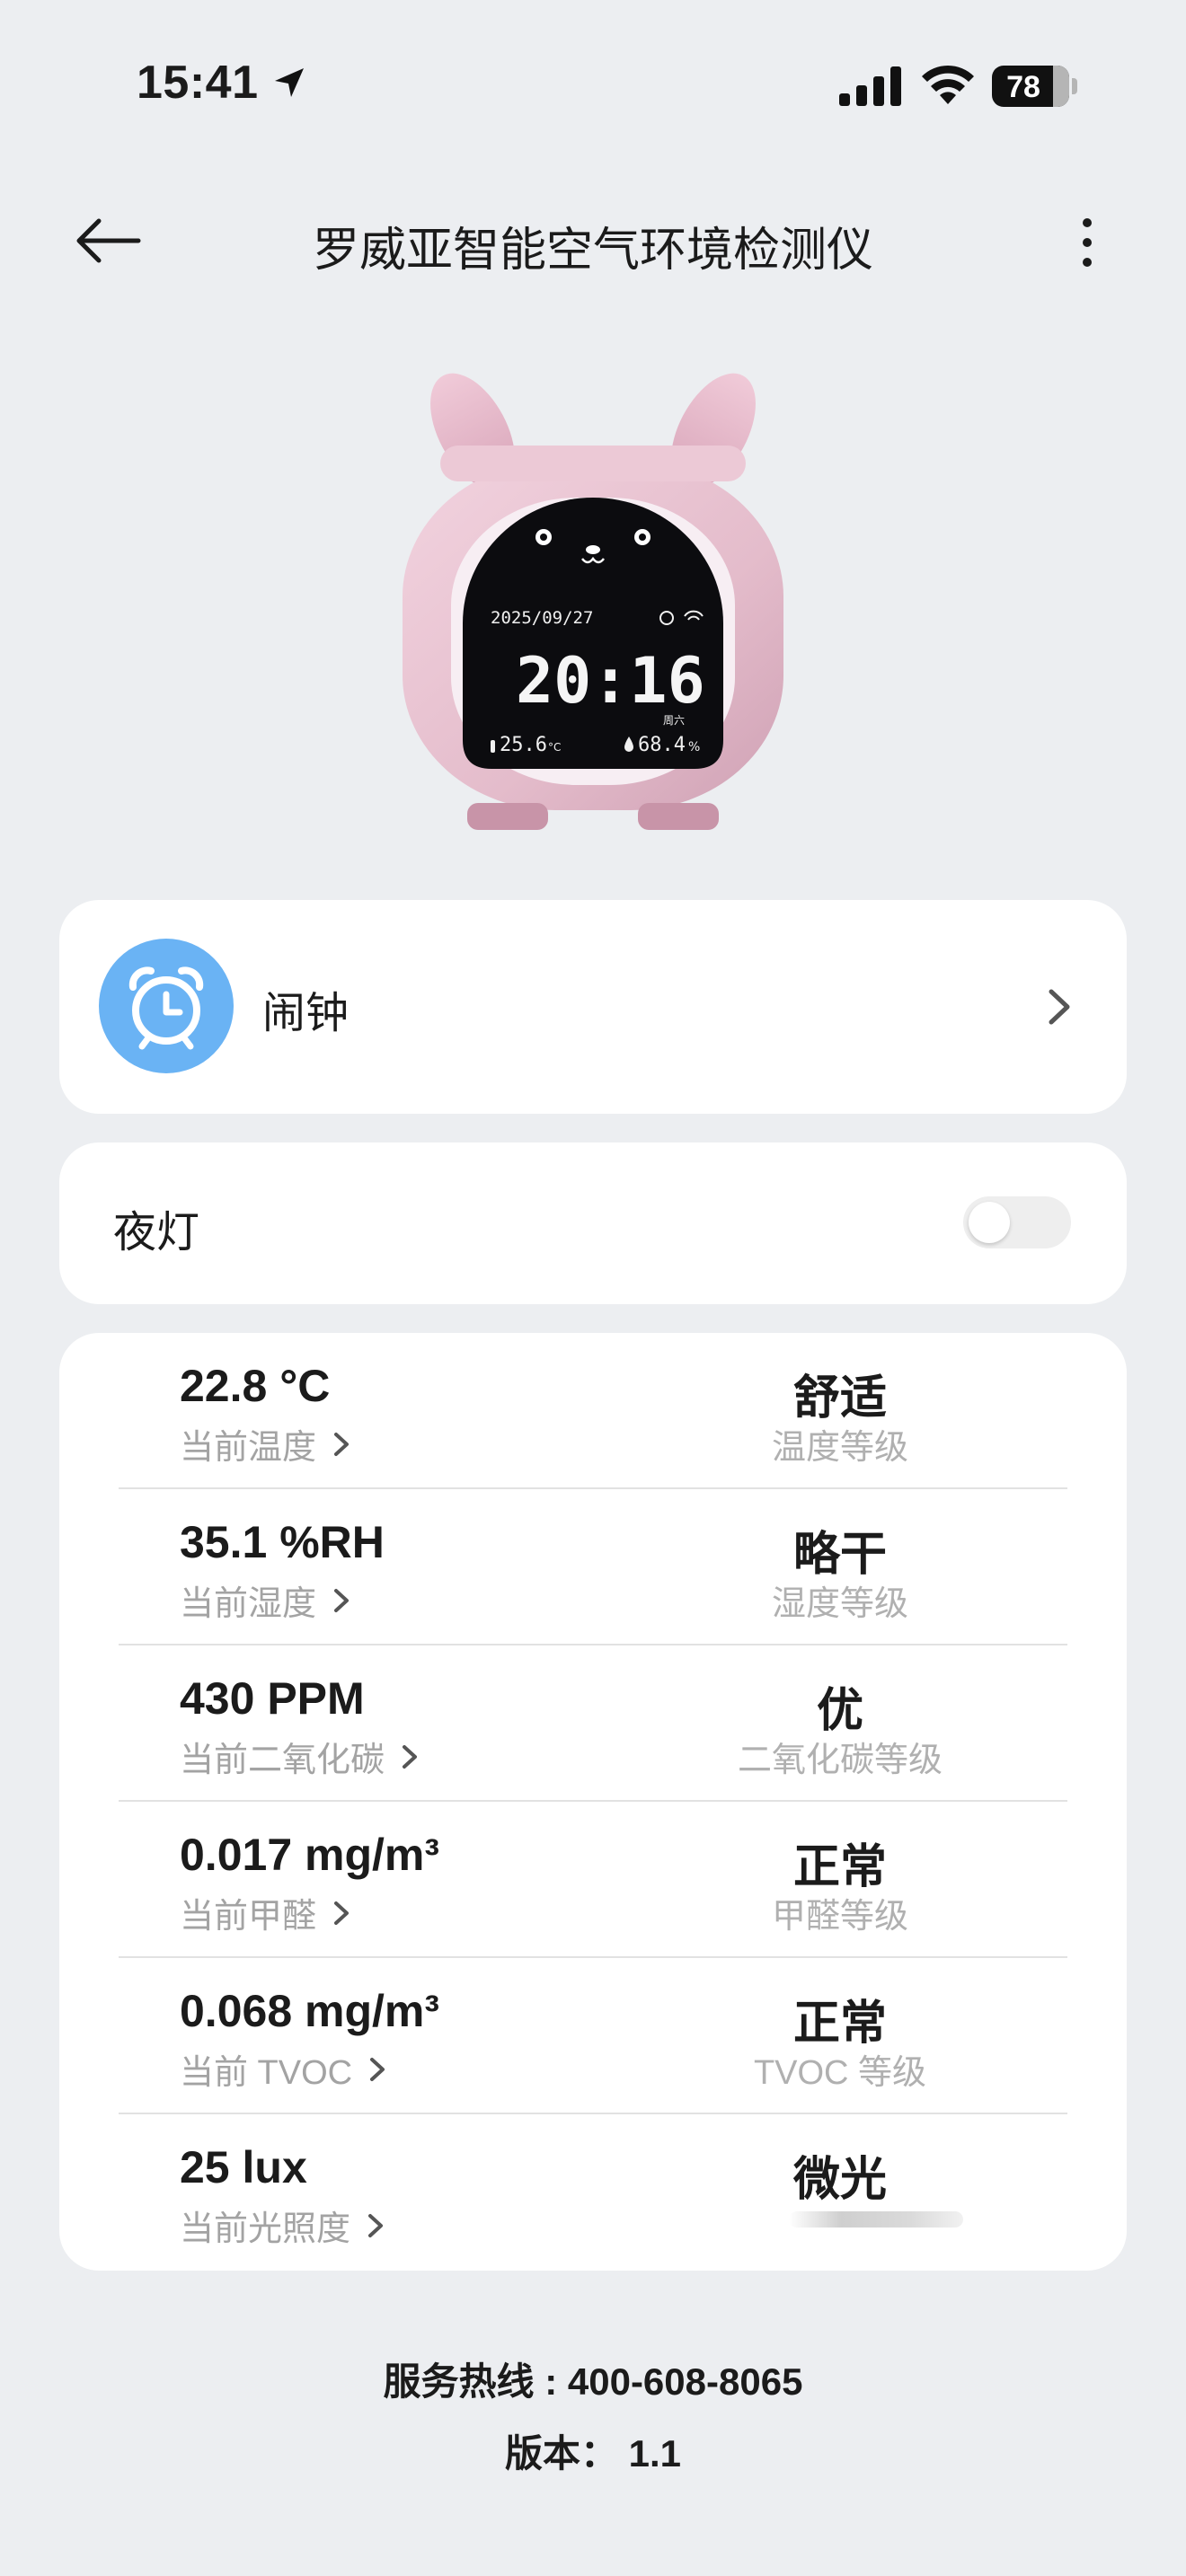 This screenshot has height=2576, width=1186. I want to click on alarm-icon-badge, so click(166, 1006).